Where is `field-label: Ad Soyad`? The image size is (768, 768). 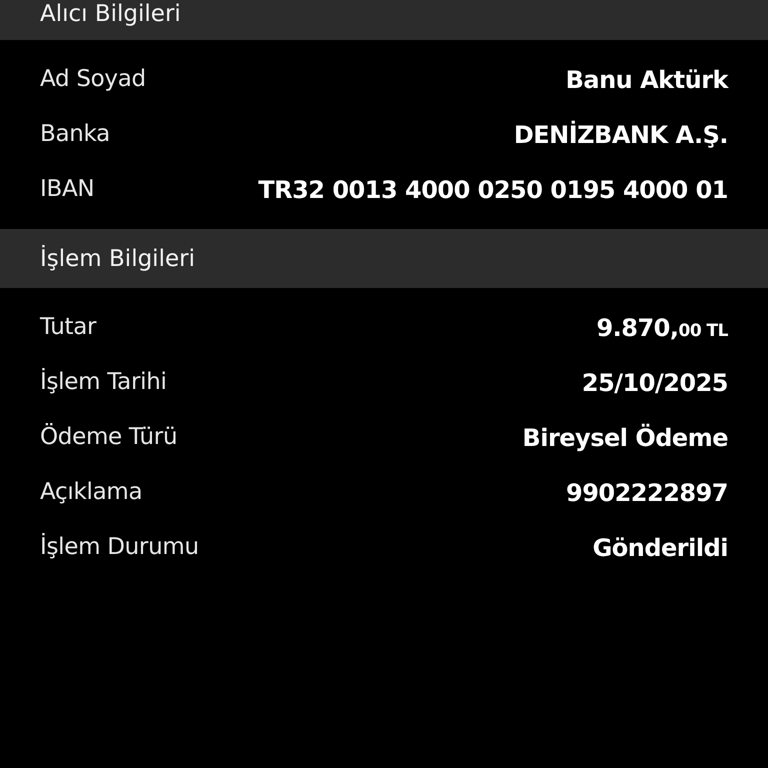 field-label: Ad Soyad is located at coordinates (93, 79).